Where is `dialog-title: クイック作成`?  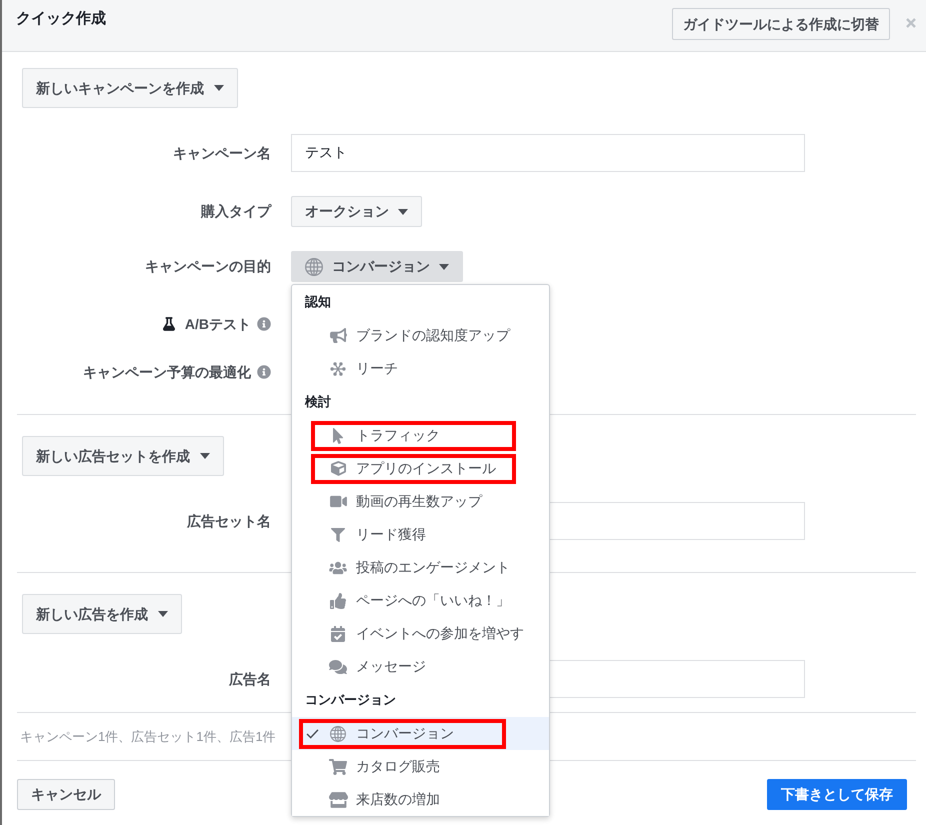
dialog-title: クイック作成 is located at coordinates (61, 19).